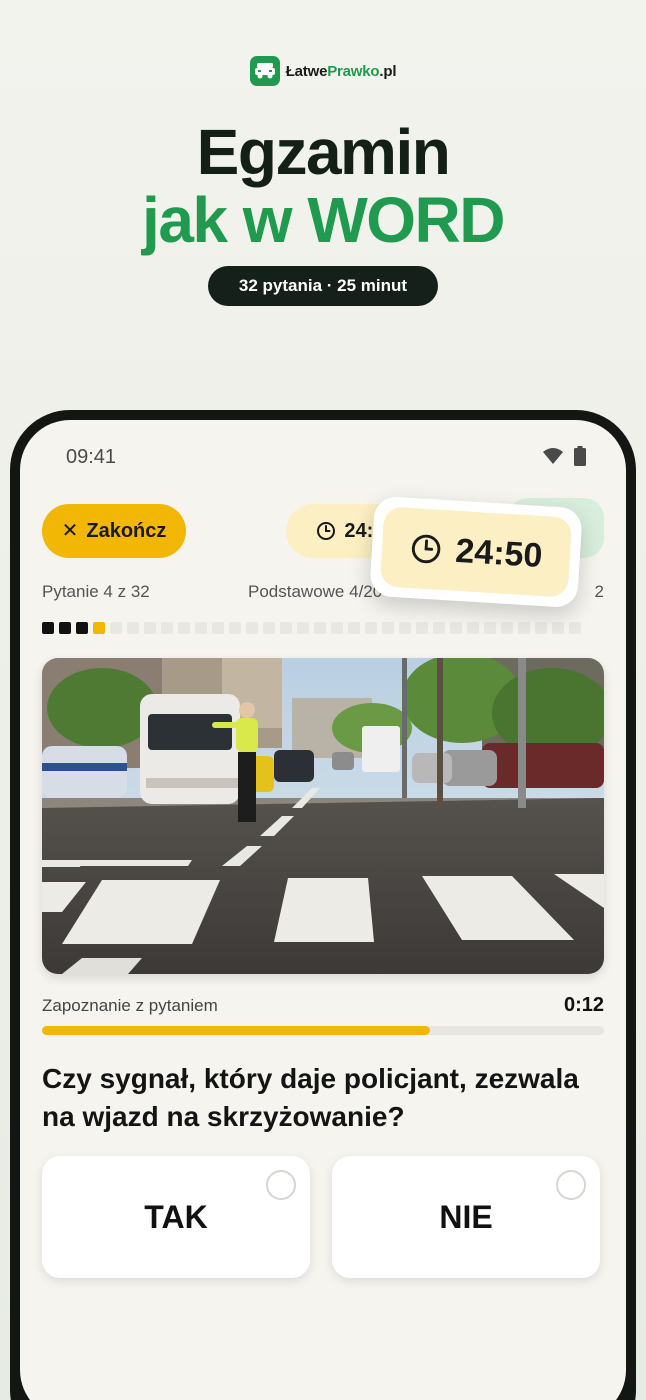 The image size is (646, 1400). I want to click on brand-name-green: Prawko, so click(353, 71).